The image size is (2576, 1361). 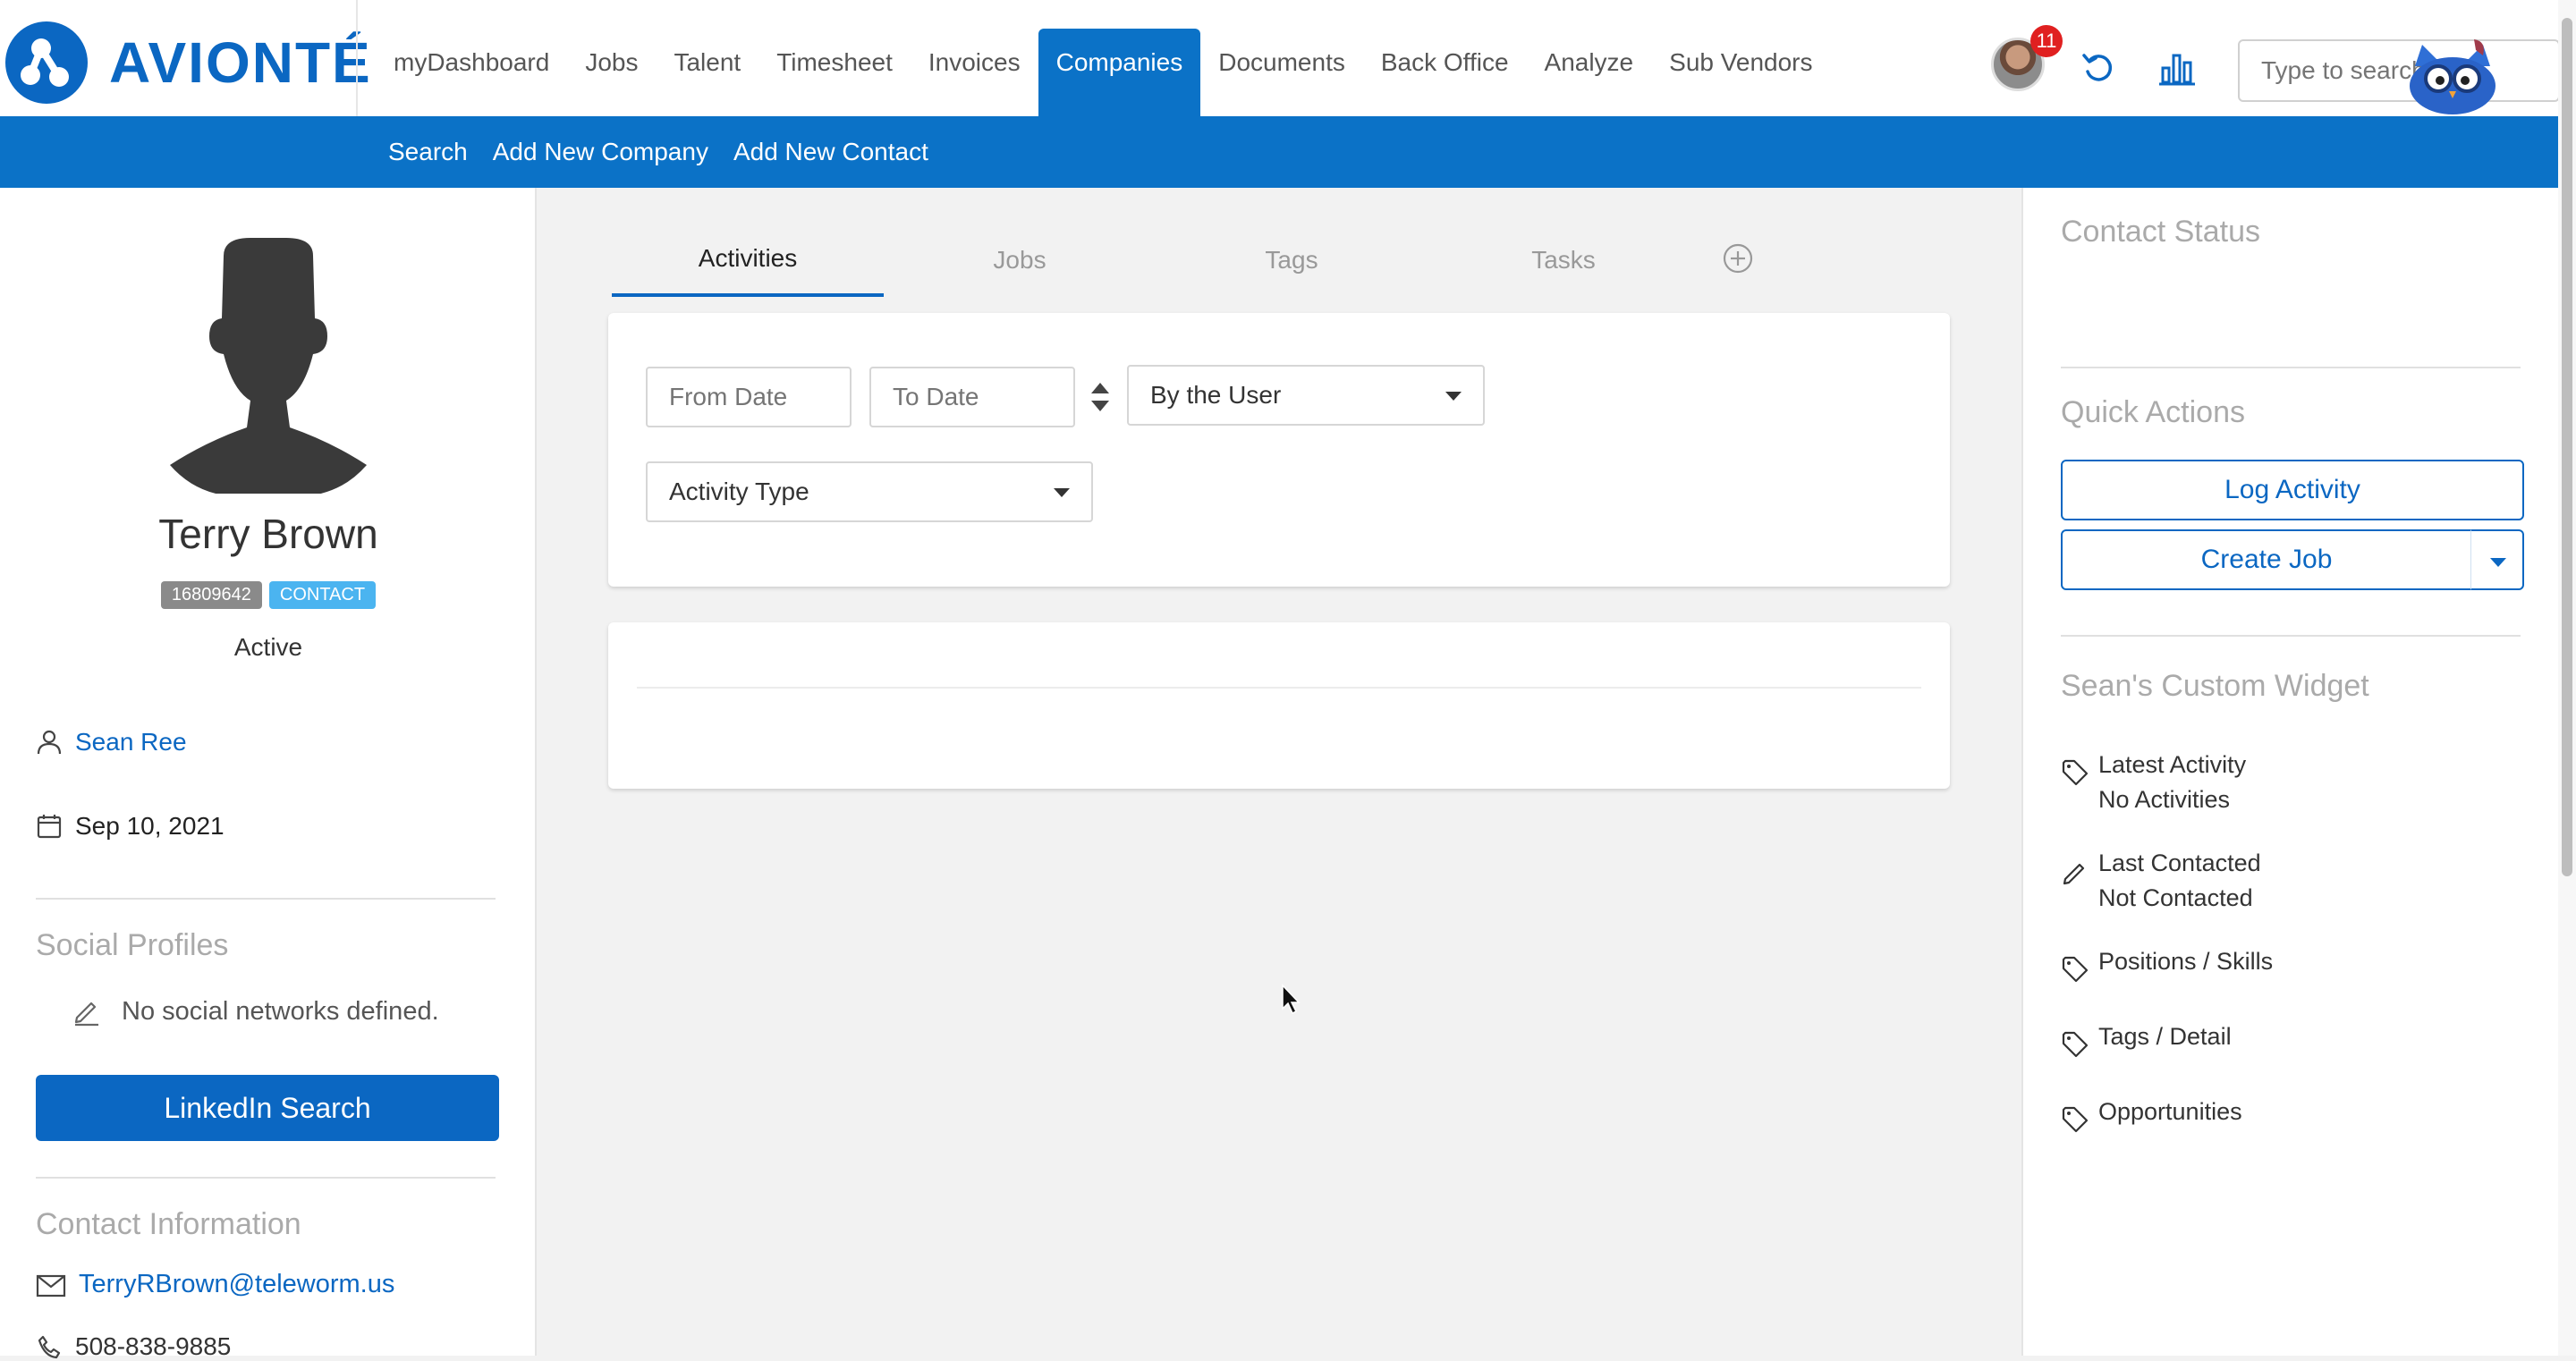 What do you see at coordinates (2153, 782) in the screenshot?
I see `widget-latest-activity: Latest Activity No Activities` at bounding box center [2153, 782].